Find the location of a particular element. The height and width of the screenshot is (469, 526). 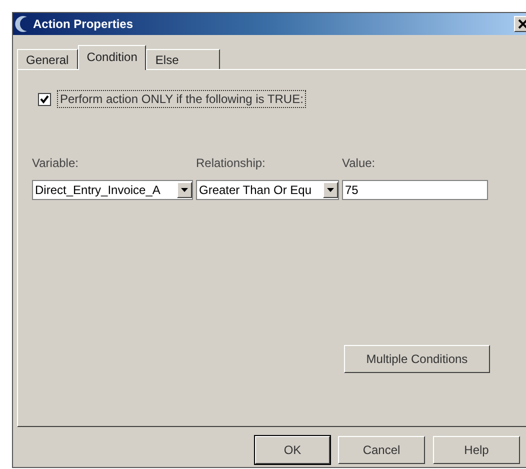

field-label: Variable: is located at coordinates (56, 163).